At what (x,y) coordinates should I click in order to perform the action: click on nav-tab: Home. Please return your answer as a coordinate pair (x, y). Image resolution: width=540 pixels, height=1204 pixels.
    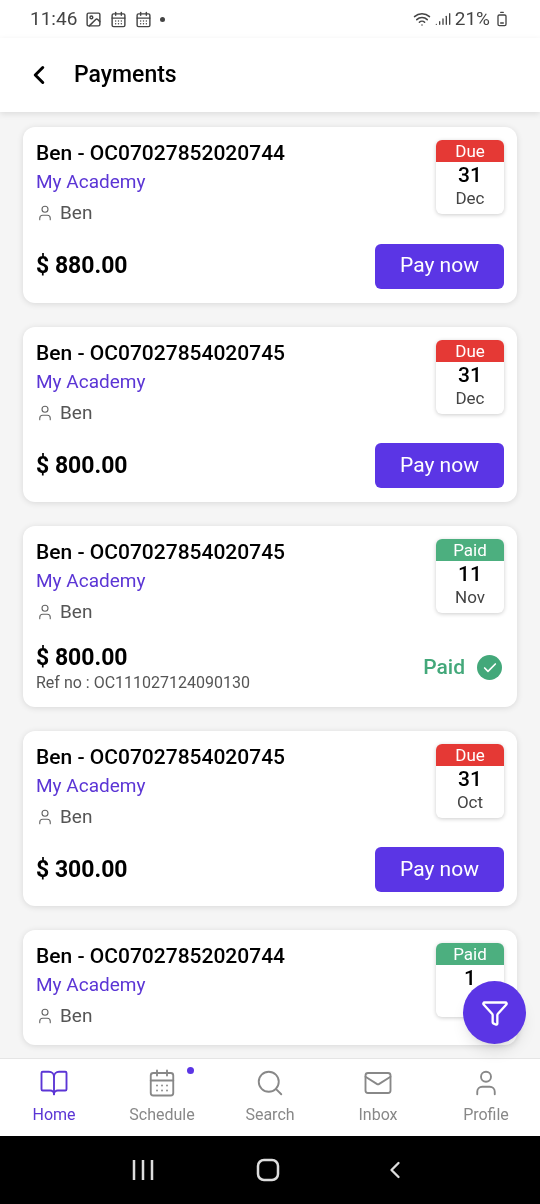
    Looking at the image, I should click on (54, 1097).